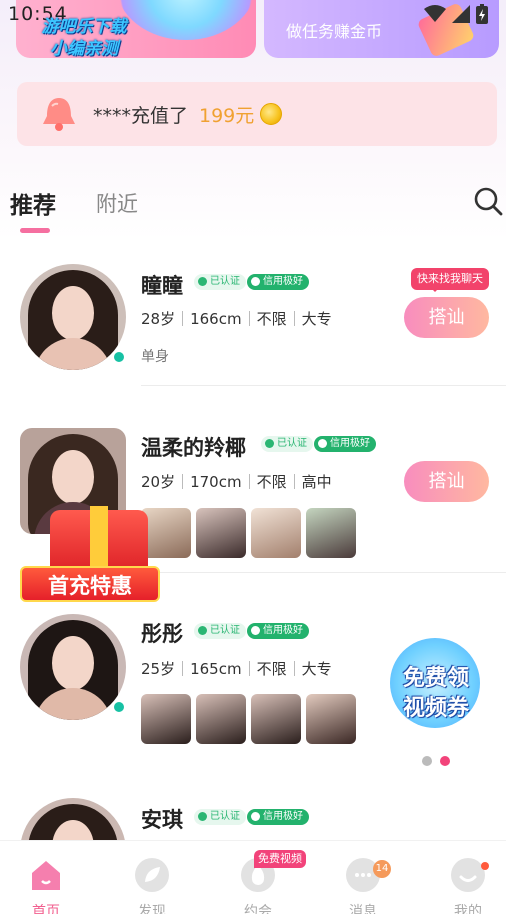 Image resolution: width=506 pixels, height=914 pixels. Describe the element at coordinates (436, 761) in the screenshot. I see `carousel-pager` at that location.